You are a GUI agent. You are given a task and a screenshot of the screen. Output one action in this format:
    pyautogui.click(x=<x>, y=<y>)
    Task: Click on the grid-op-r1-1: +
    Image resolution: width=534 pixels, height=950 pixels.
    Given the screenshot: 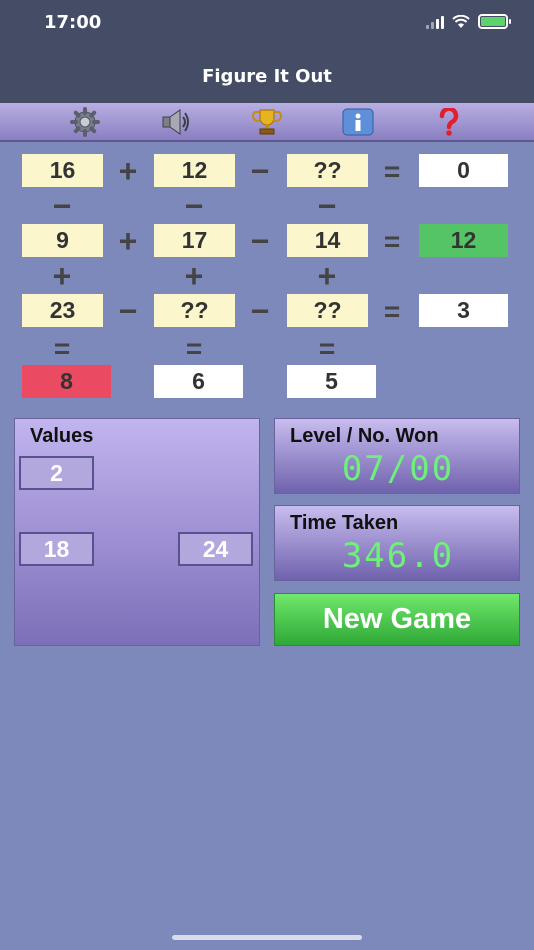 What is the action you would take?
    pyautogui.click(x=128, y=170)
    